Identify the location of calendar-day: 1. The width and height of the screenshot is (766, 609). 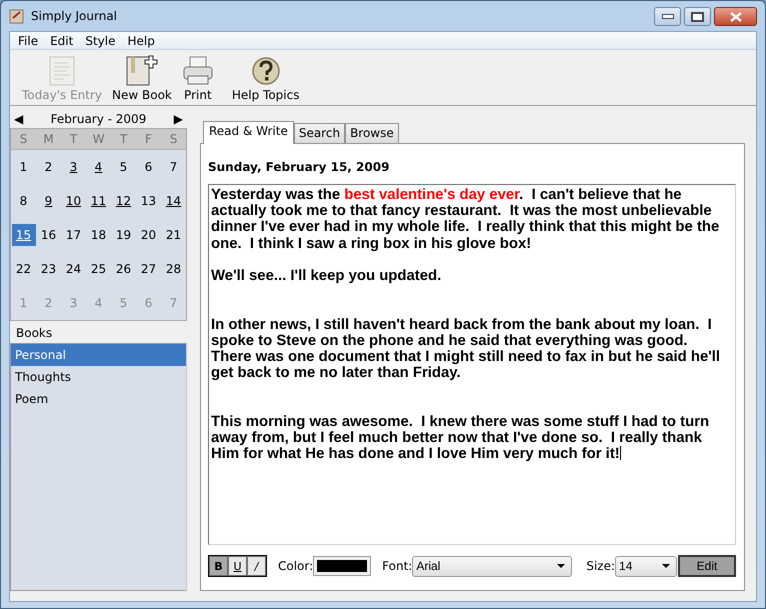
(24, 167).